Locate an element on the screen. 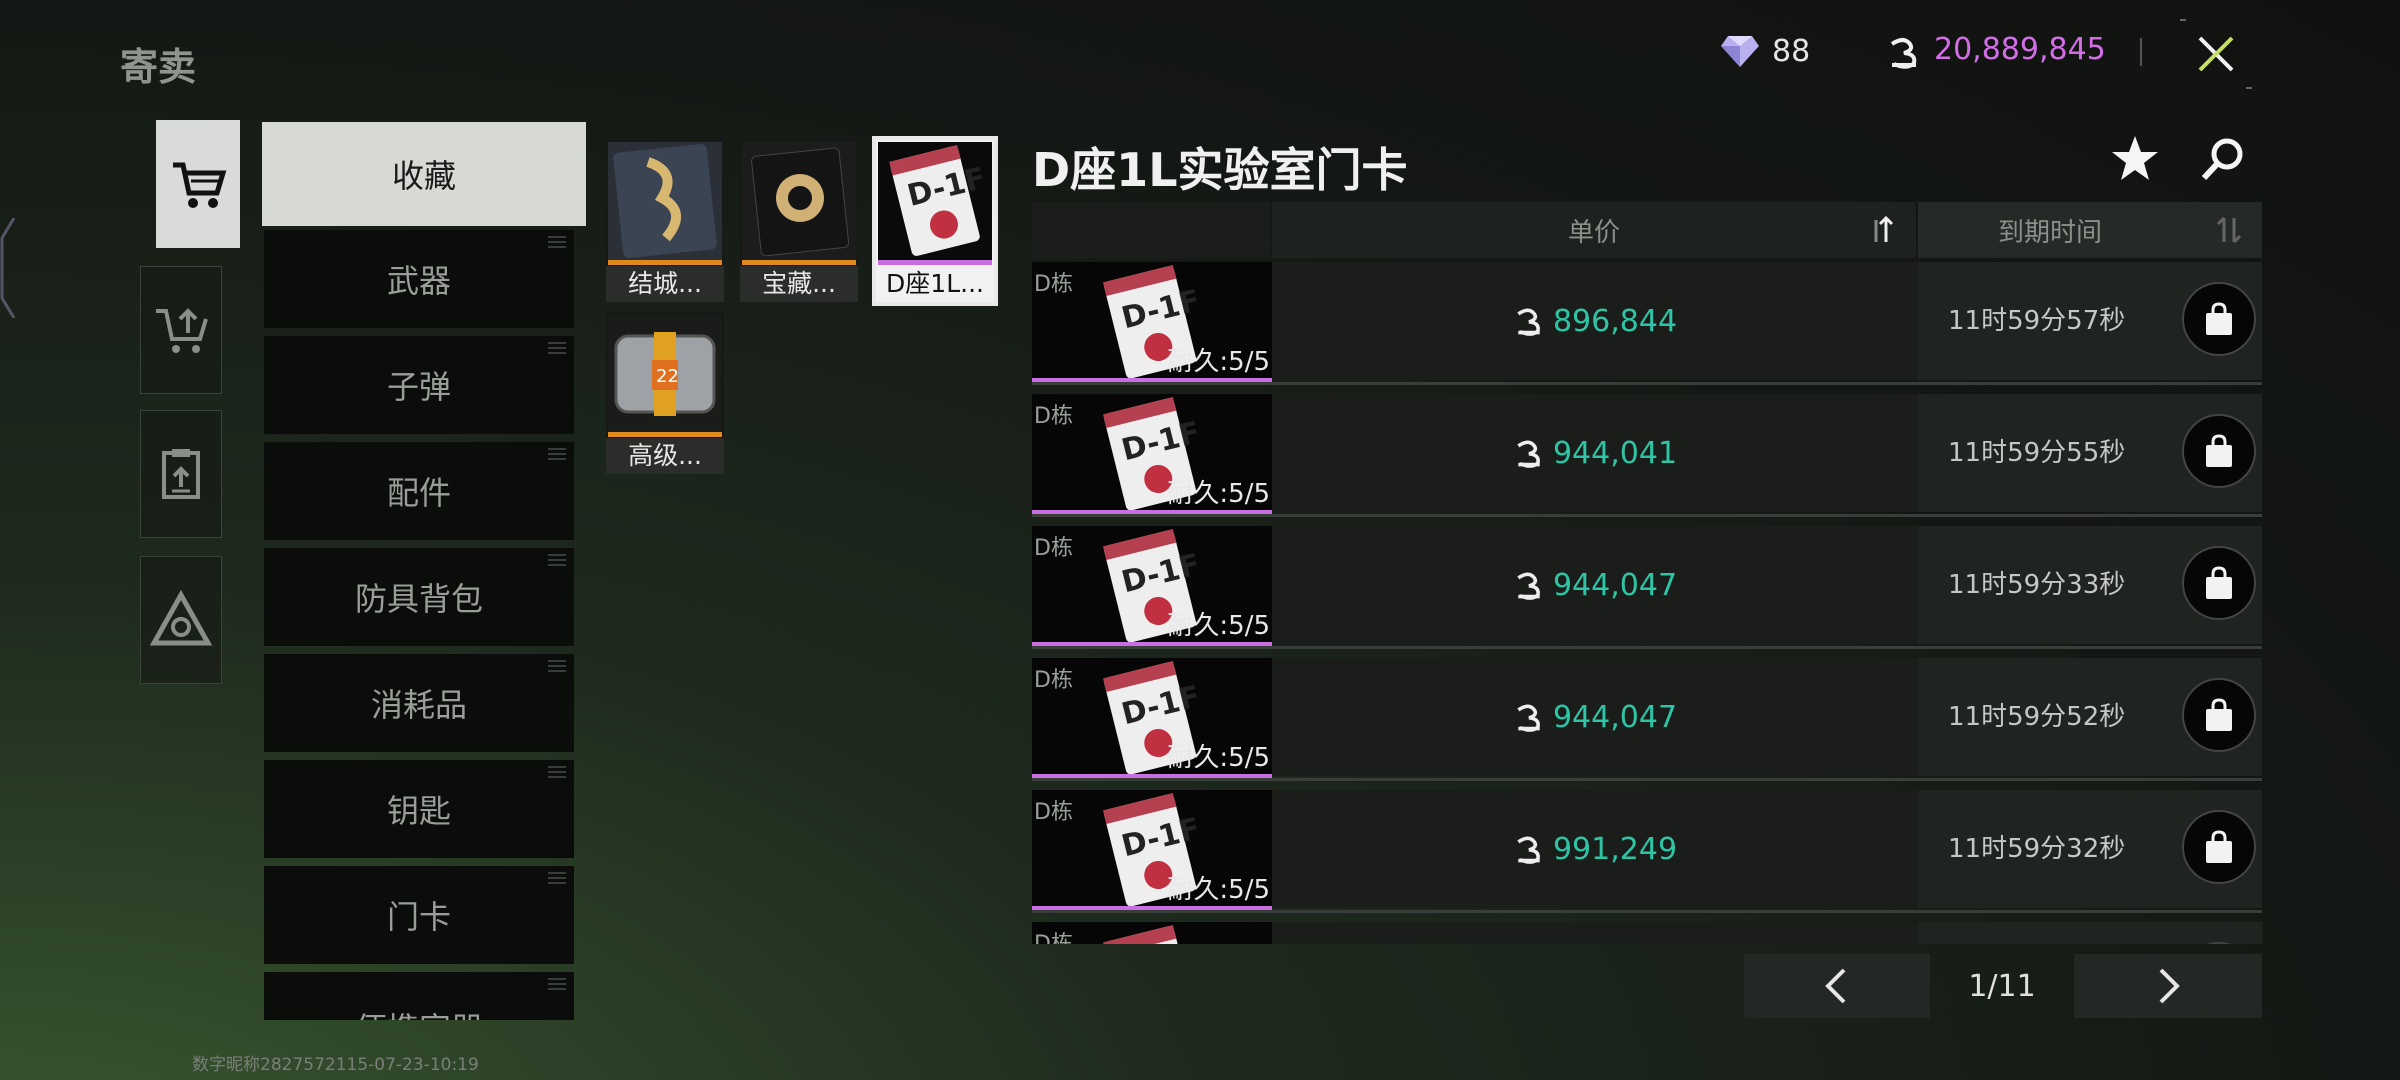 The image size is (2400, 1080). expire-cell: 11时59分55秒 is located at coordinates (2090, 453).